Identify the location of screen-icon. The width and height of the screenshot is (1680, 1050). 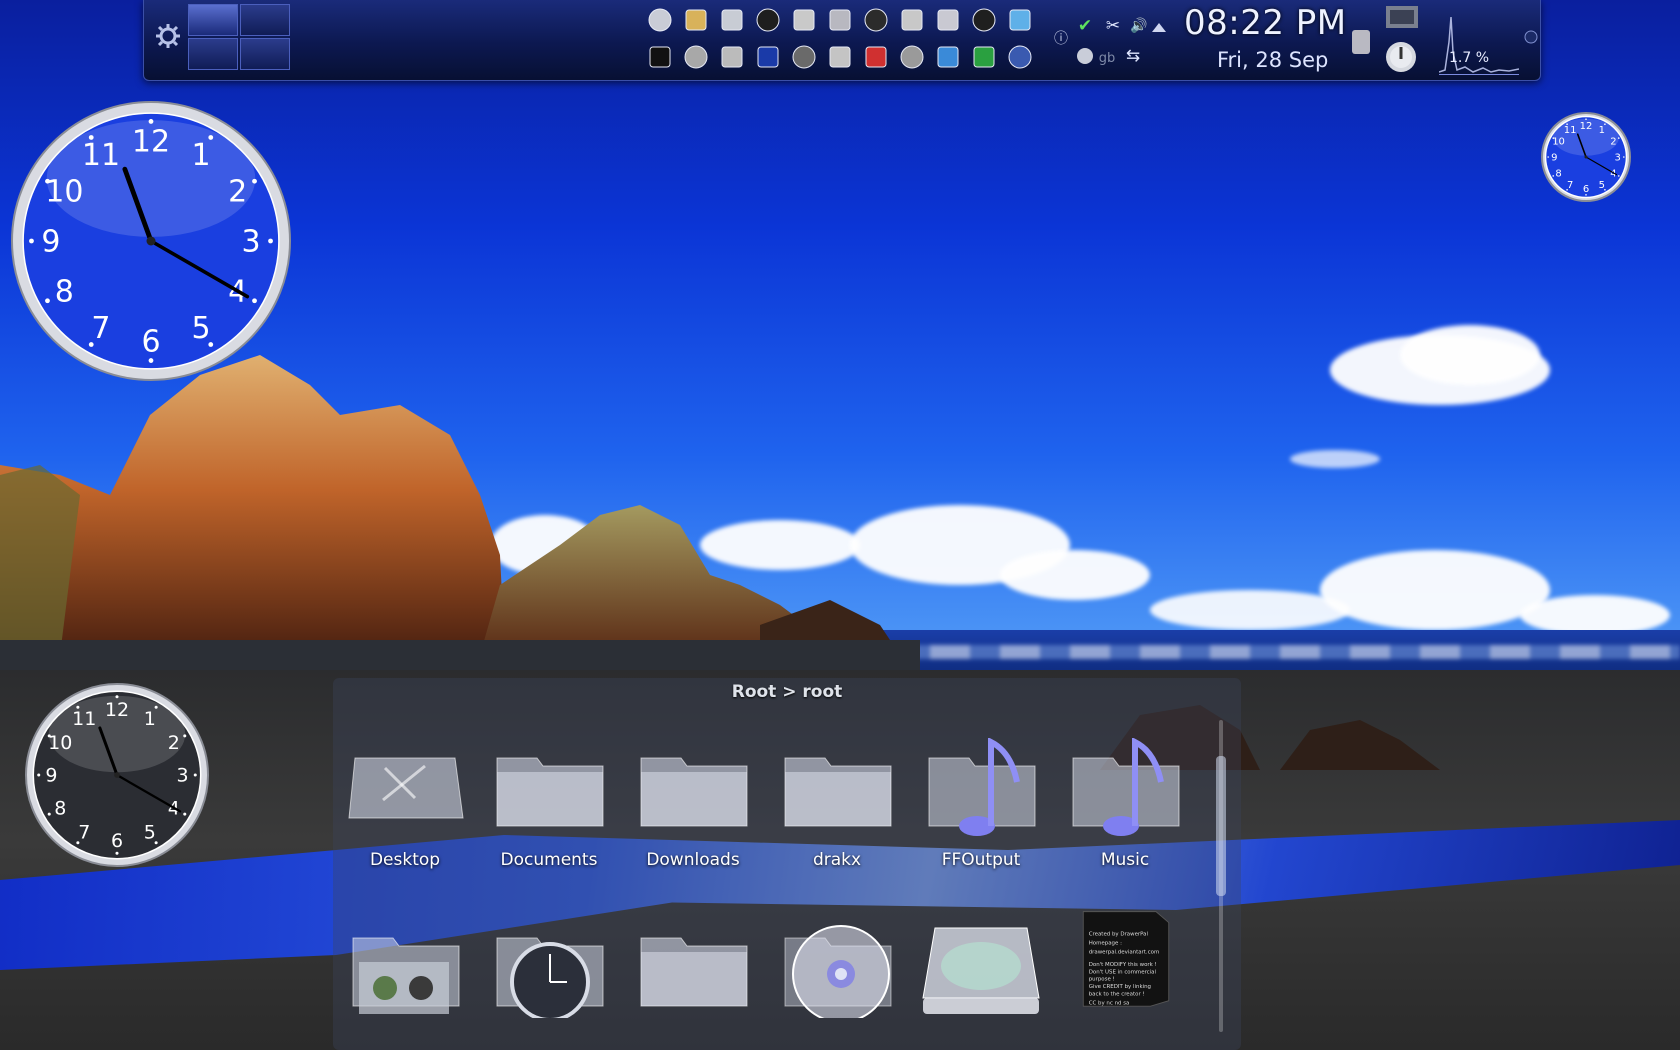
(984, 20).